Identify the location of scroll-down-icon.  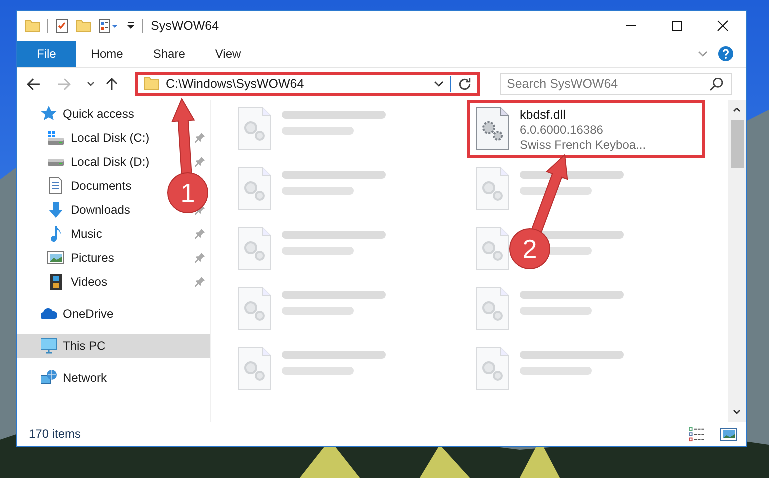
(737, 412).